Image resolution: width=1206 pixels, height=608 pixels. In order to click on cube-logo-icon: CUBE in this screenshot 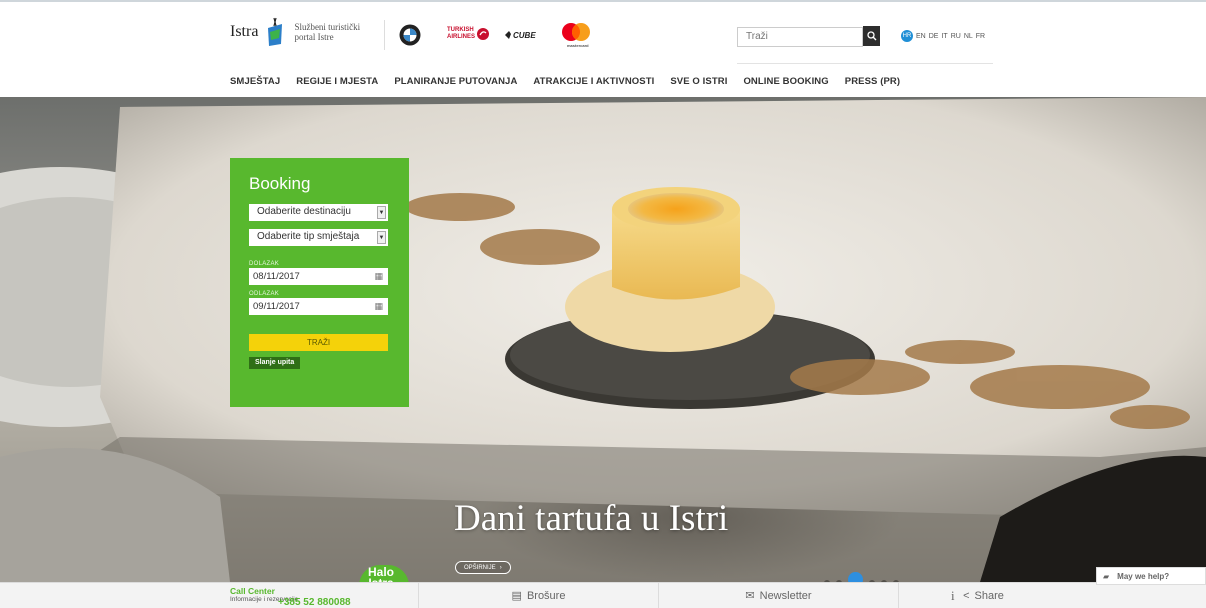, I will do `click(524, 35)`.